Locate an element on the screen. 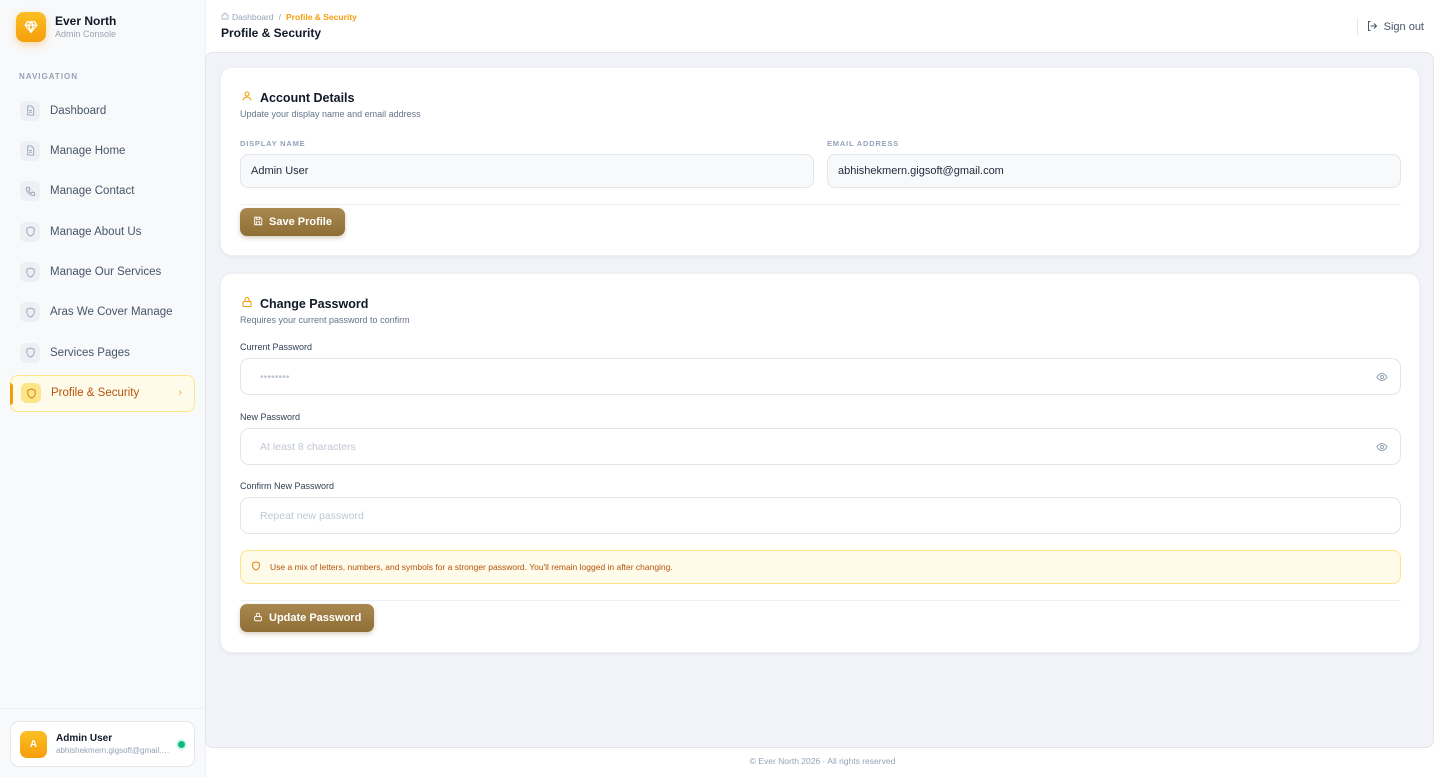 The width and height of the screenshot is (1440, 777). confirm-password-label: Confirm New Password is located at coordinates (287, 486).